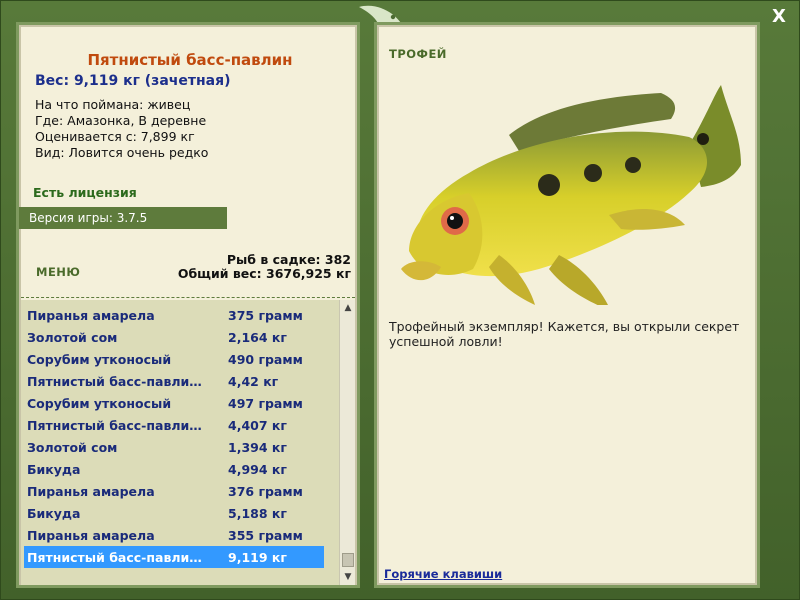  I want to click on fish-weight: Вес: 9,119 кг (зачетная), so click(133, 81).